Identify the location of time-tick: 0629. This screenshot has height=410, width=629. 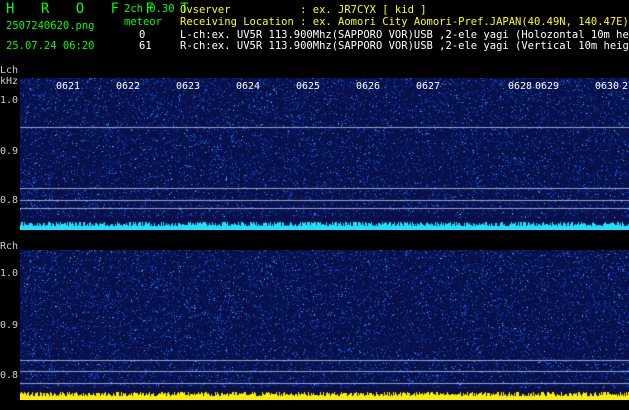
(547, 86).